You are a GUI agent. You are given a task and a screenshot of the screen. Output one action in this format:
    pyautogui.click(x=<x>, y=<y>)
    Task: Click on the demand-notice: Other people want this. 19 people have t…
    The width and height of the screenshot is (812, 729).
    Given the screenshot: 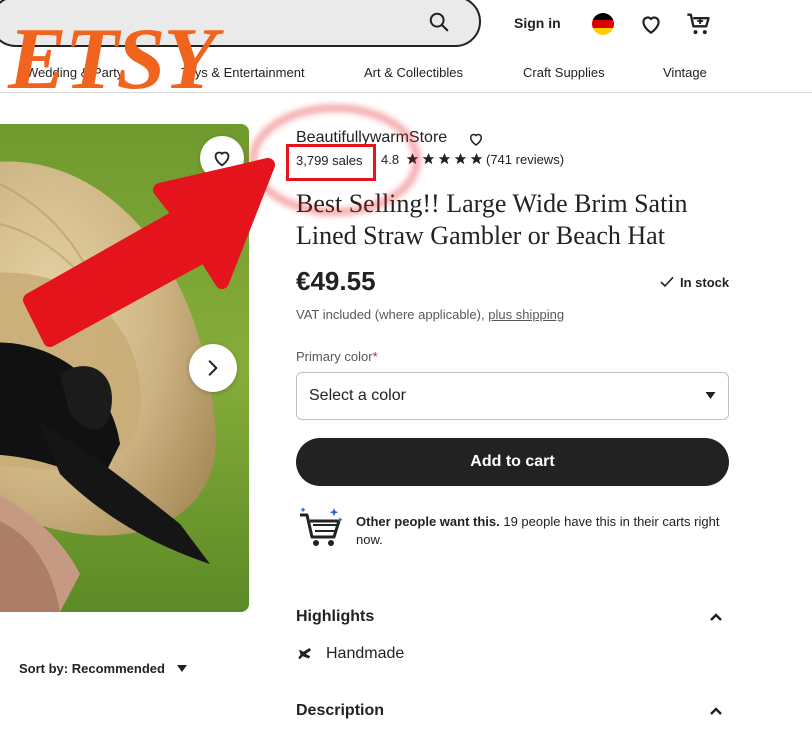 What is the action you would take?
    pyautogui.click(x=542, y=531)
    